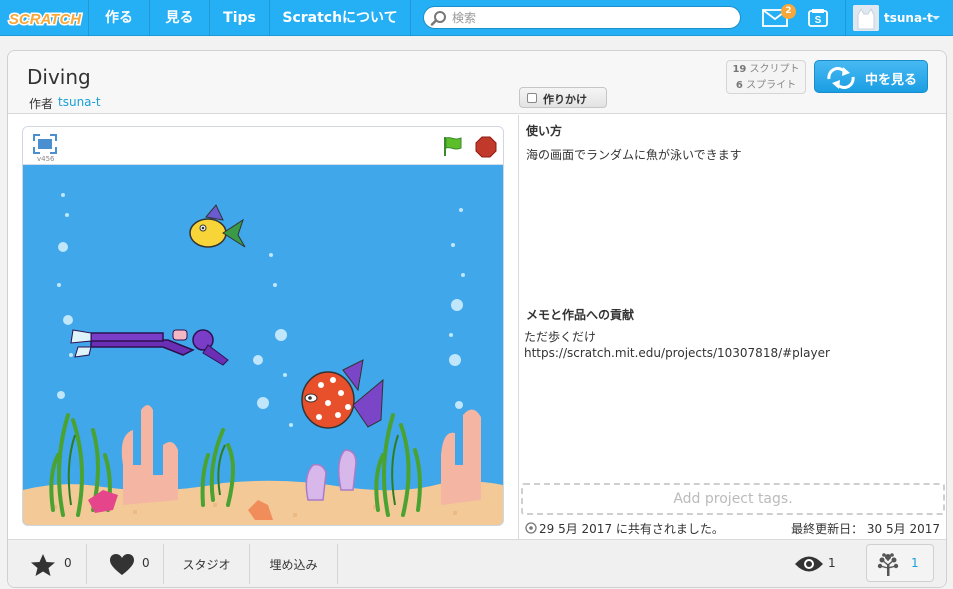  I want to click on embed-label: 埋め込み, so click(293, 565).